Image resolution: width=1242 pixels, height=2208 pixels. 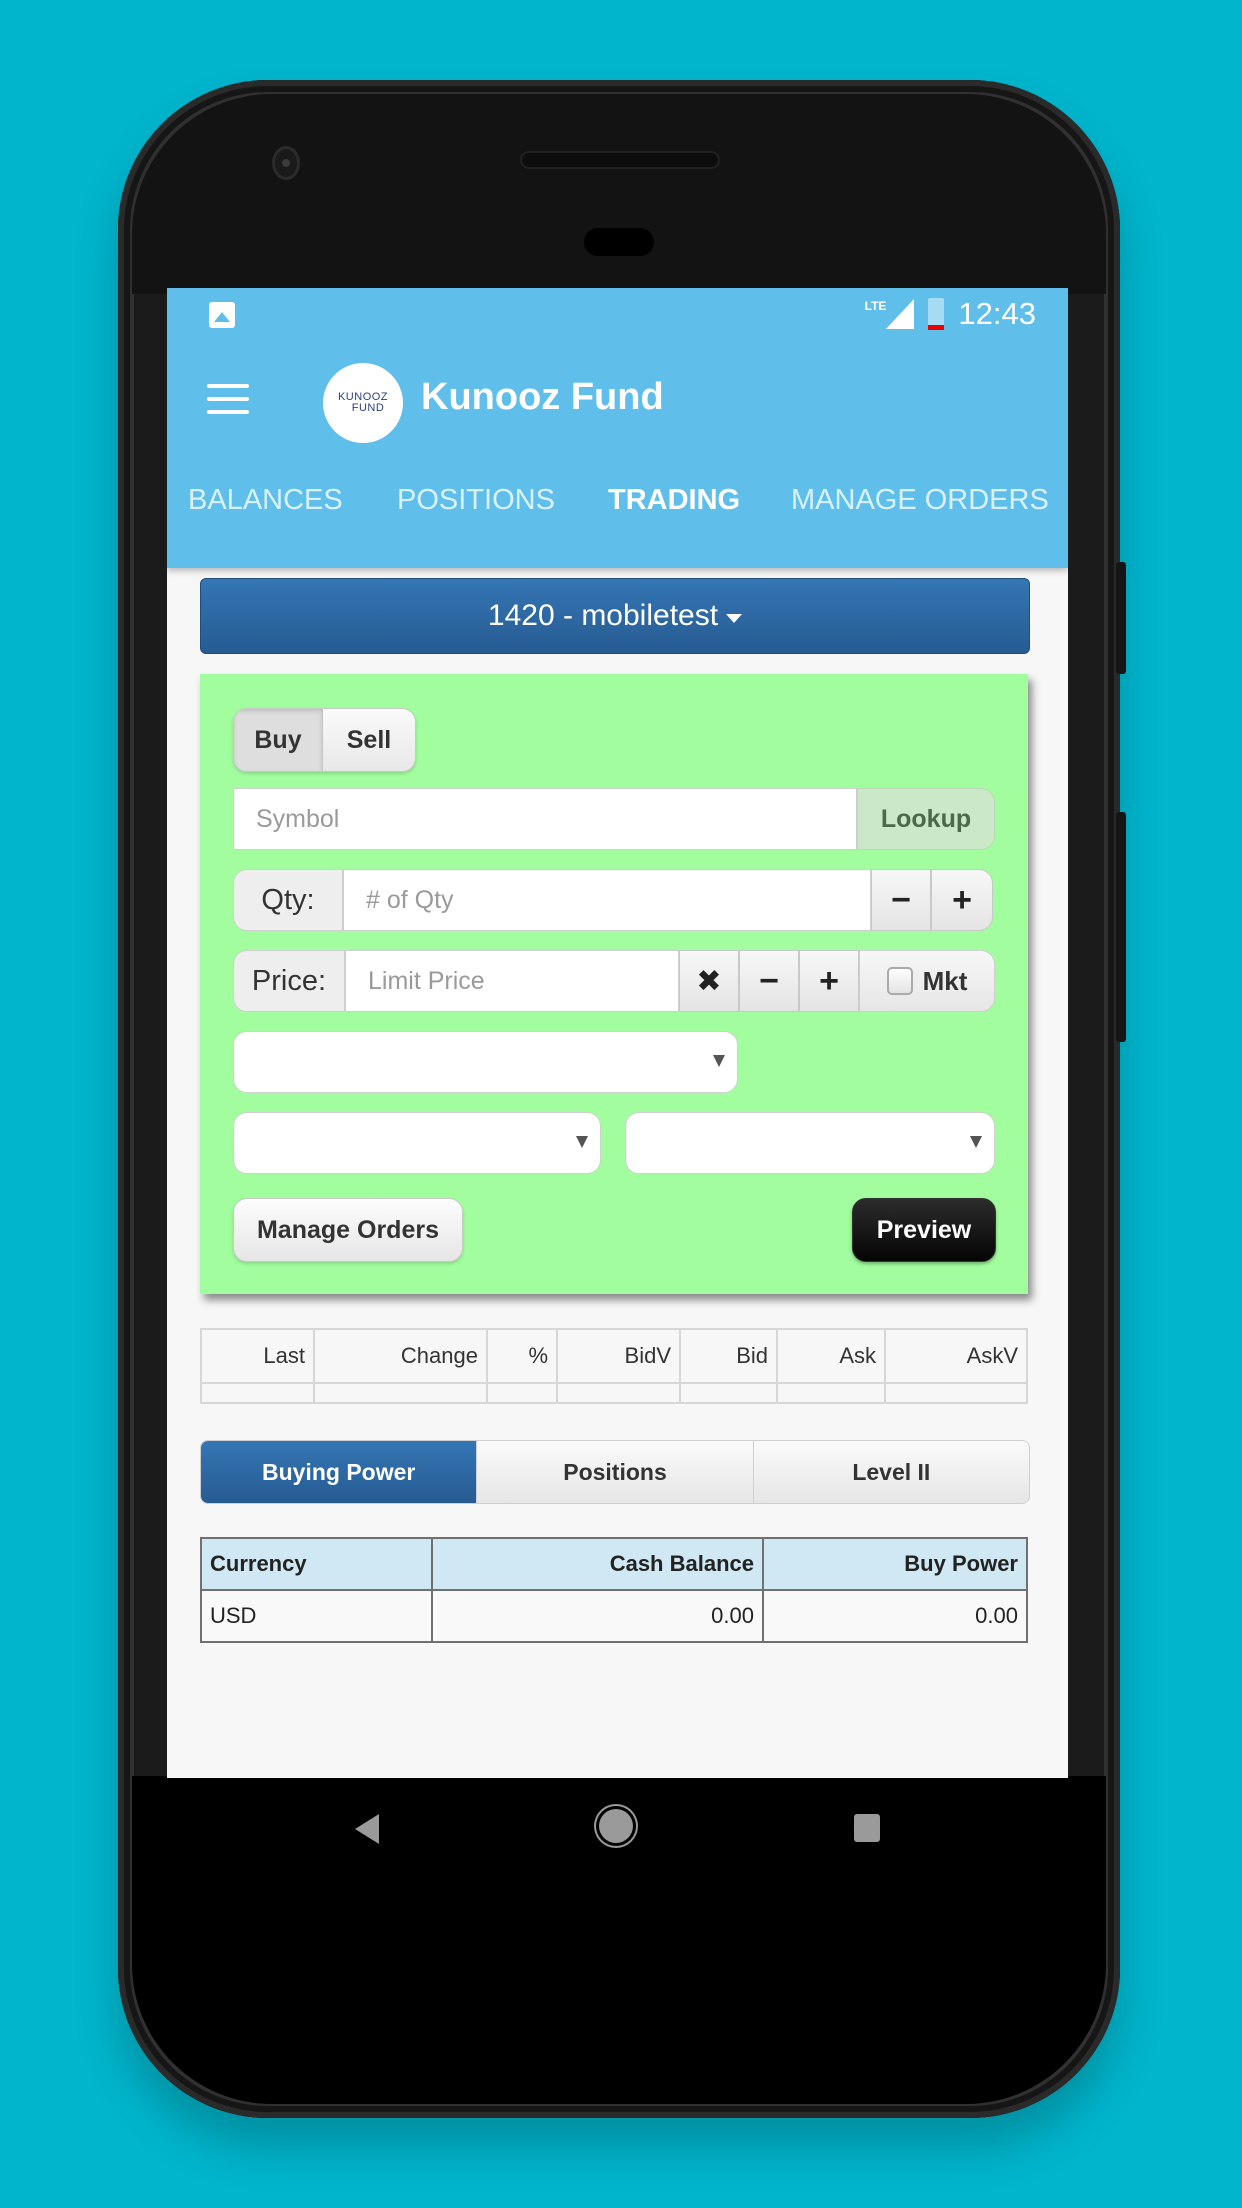 I want to click on price-label: Price:, so click(x=289, y=981).